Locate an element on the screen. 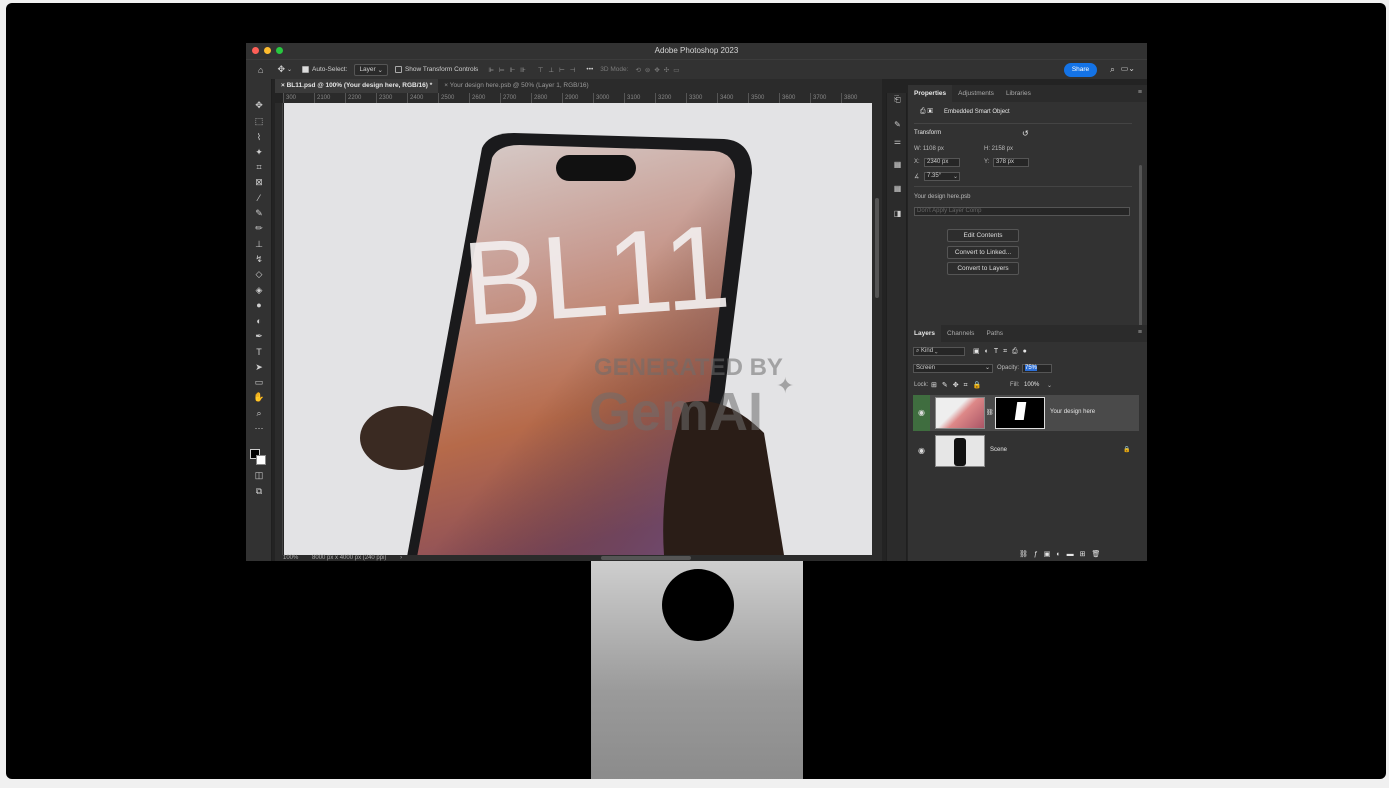 This screenshot has width=1389, height=788. minimize-window-button is located at coordinates (267, 50).